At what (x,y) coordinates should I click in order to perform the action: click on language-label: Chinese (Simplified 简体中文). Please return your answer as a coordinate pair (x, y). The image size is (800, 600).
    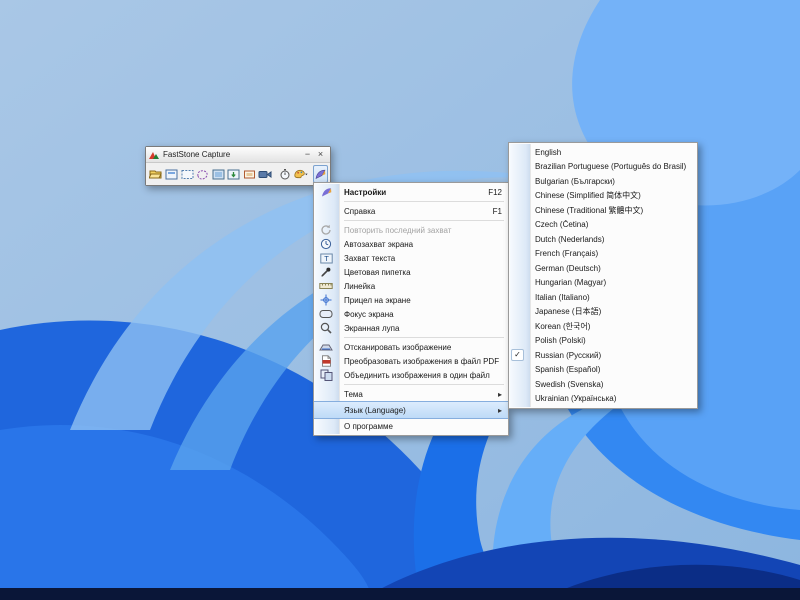
    Looking at the image, I should click on (588, 196).